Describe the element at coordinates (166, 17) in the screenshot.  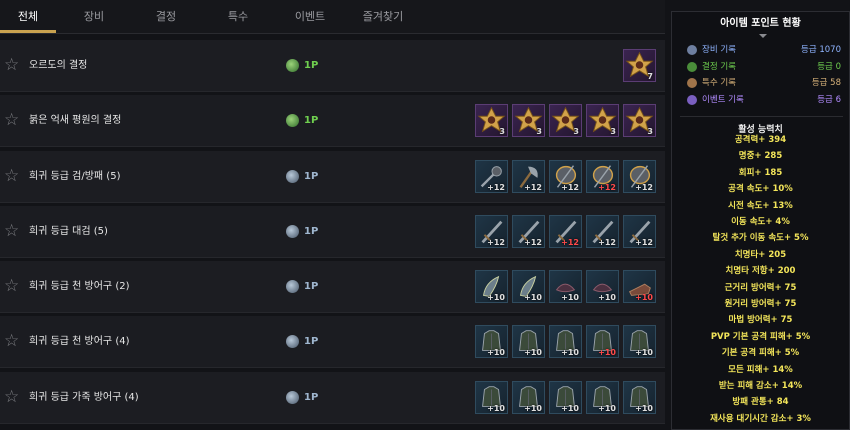
I see `tab-crystal: 결정` at that location.